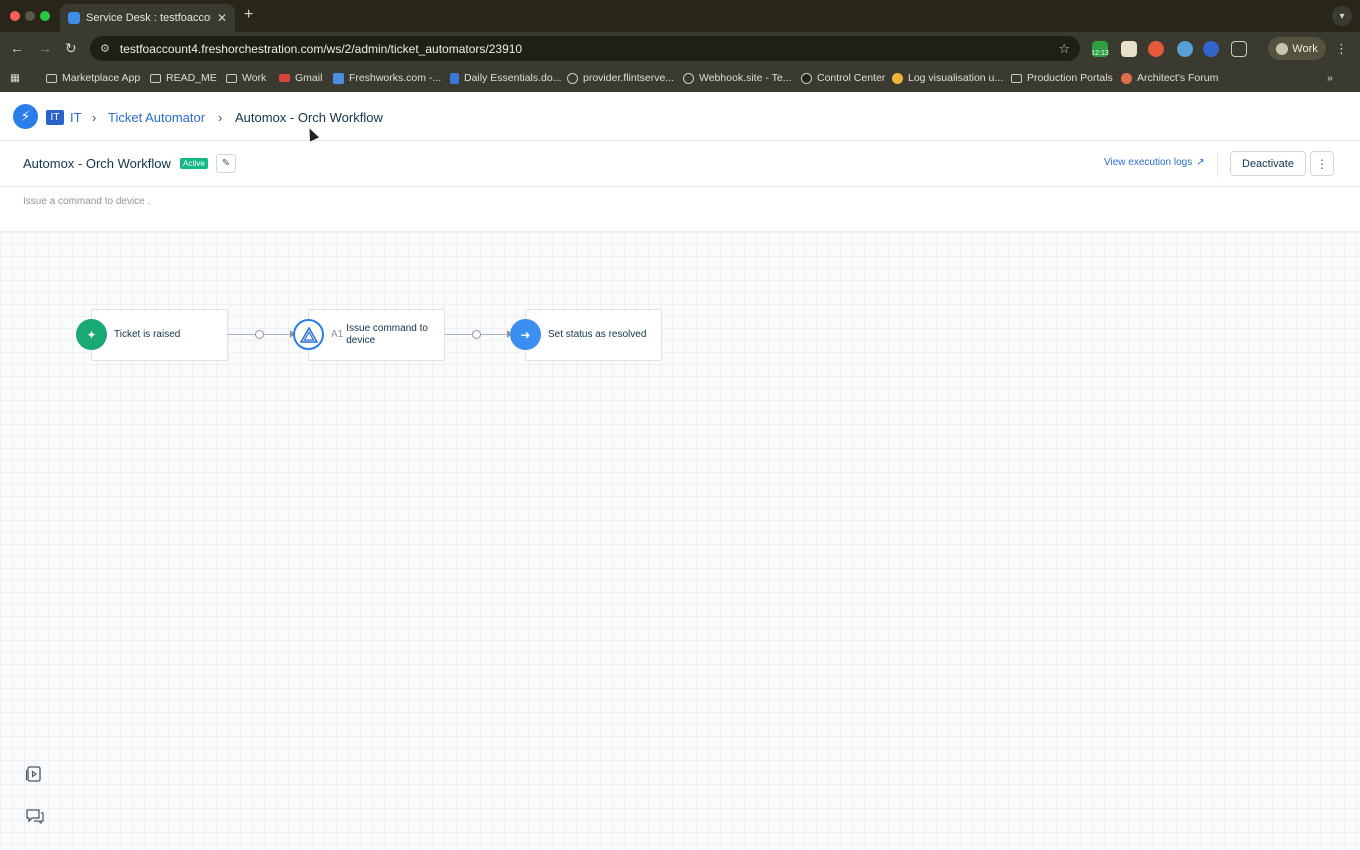 The height and width of the screenshot is (850, 1360). Describe the element at coordinates (1200, 162) in the screenshot. I see `external-link-icon: ↗` at that location.